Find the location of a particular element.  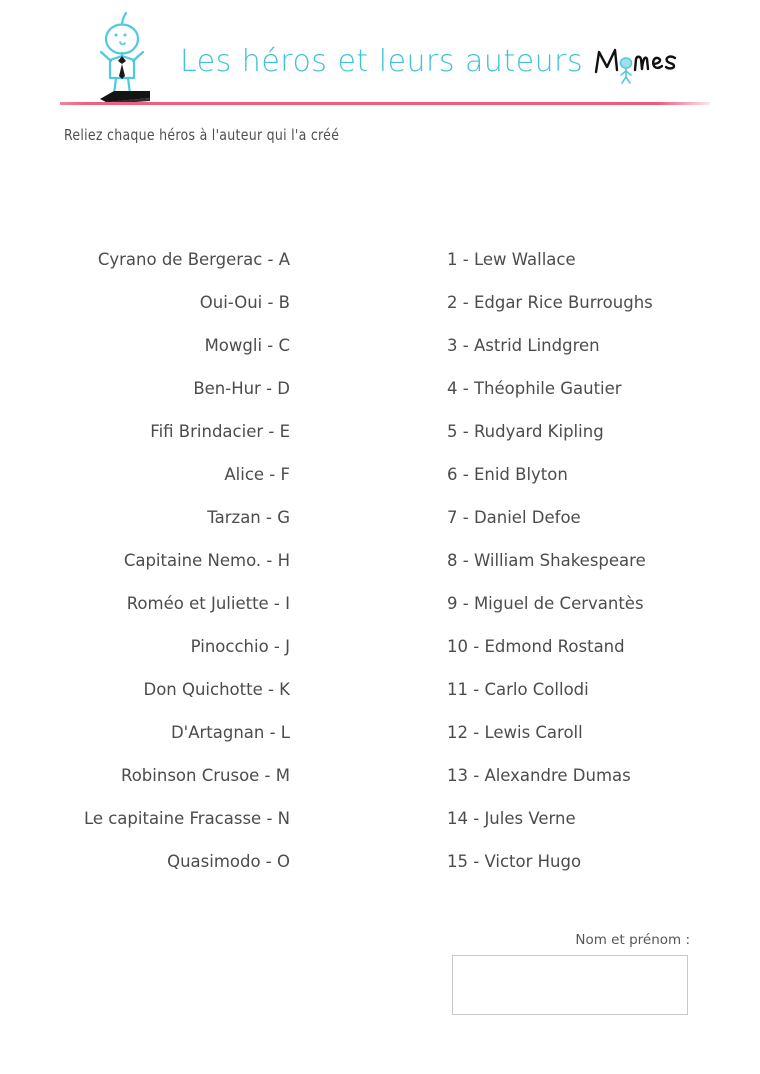

author-item: 3 - Astrid Lindgren is located at coordinates (592, 345).